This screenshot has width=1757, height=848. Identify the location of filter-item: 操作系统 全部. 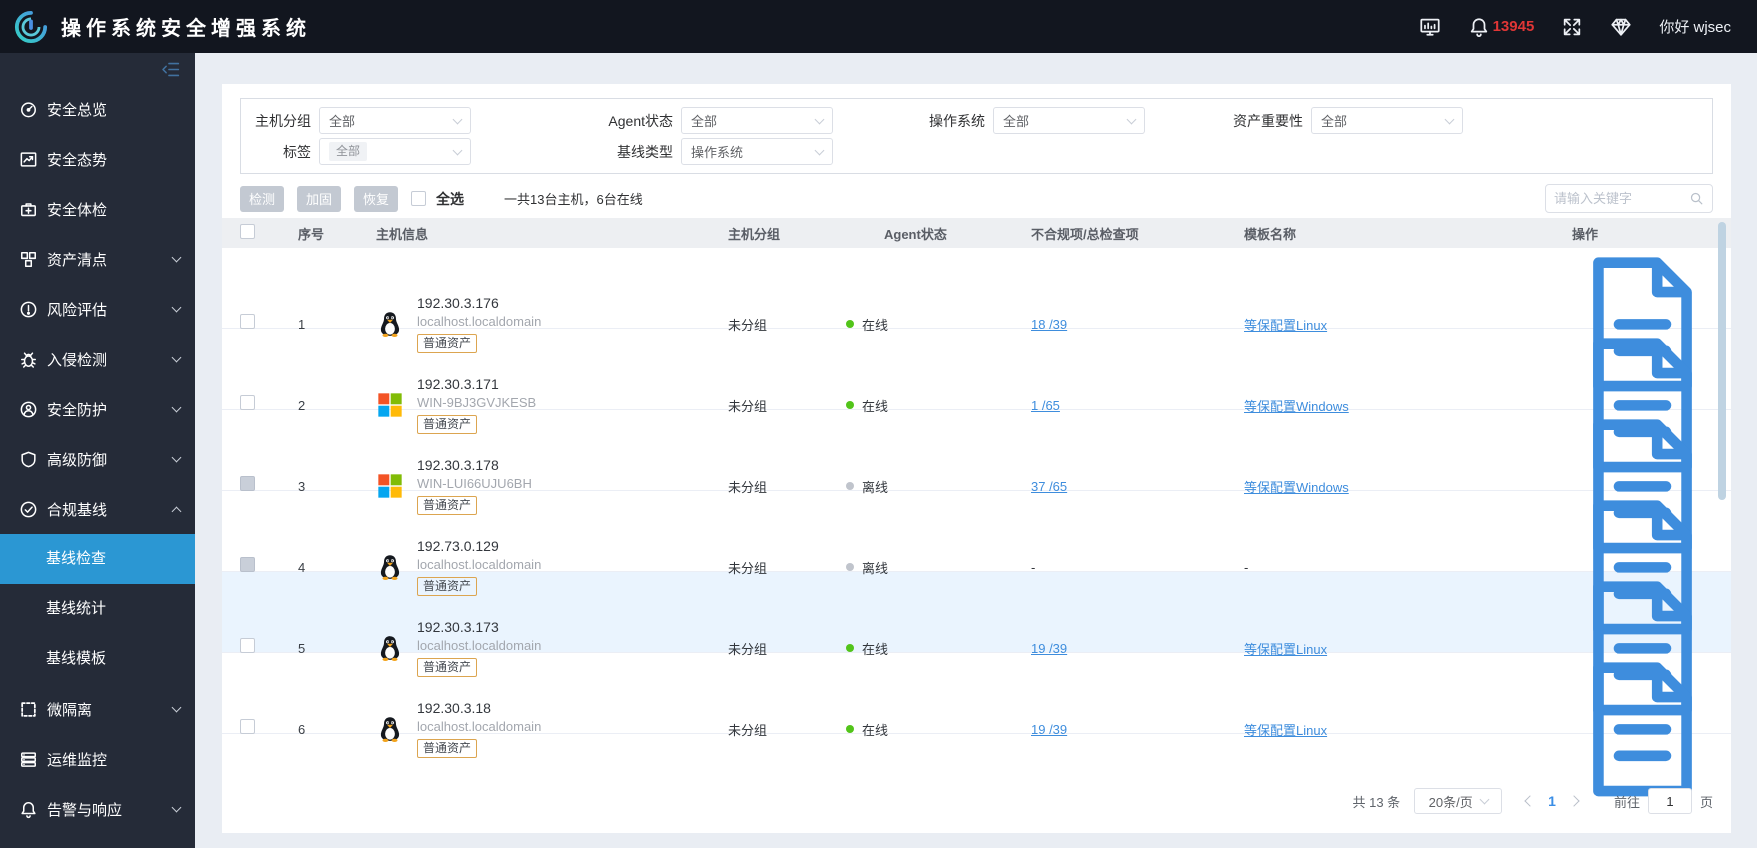
(1036, 120).